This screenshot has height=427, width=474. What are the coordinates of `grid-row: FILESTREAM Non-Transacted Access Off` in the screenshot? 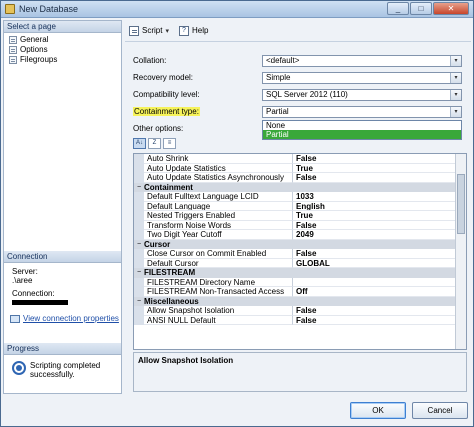 It's located at (300, 292).